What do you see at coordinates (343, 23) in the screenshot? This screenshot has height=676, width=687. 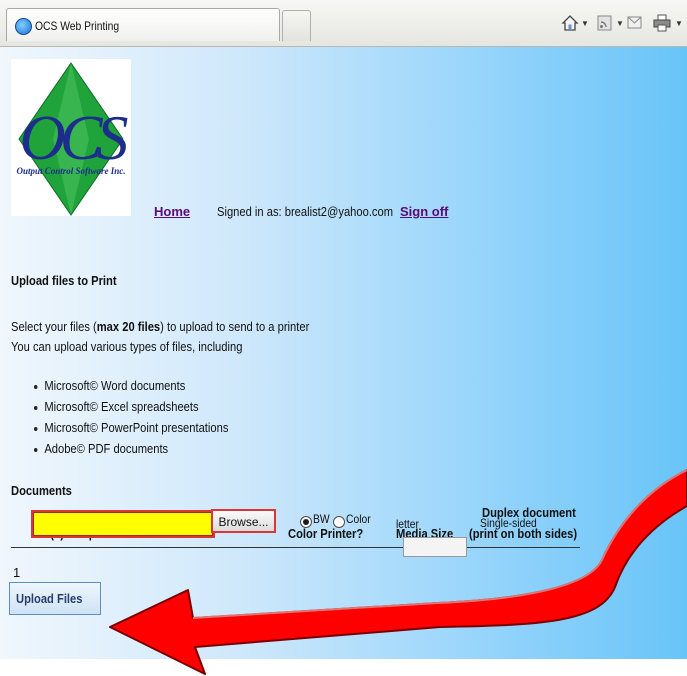 I see `browser-toolbar: OCS Web Printing ▼ ▼ ▼` at bounding box center [343, 23].